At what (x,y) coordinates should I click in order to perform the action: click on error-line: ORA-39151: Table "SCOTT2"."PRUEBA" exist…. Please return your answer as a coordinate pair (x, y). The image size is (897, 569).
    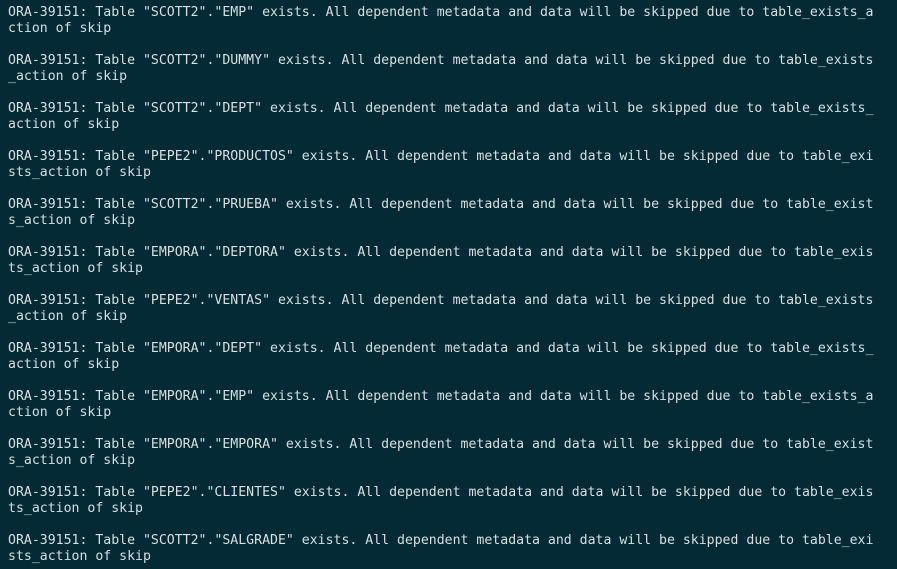
    Looking at the image, I should click on (441, 204).